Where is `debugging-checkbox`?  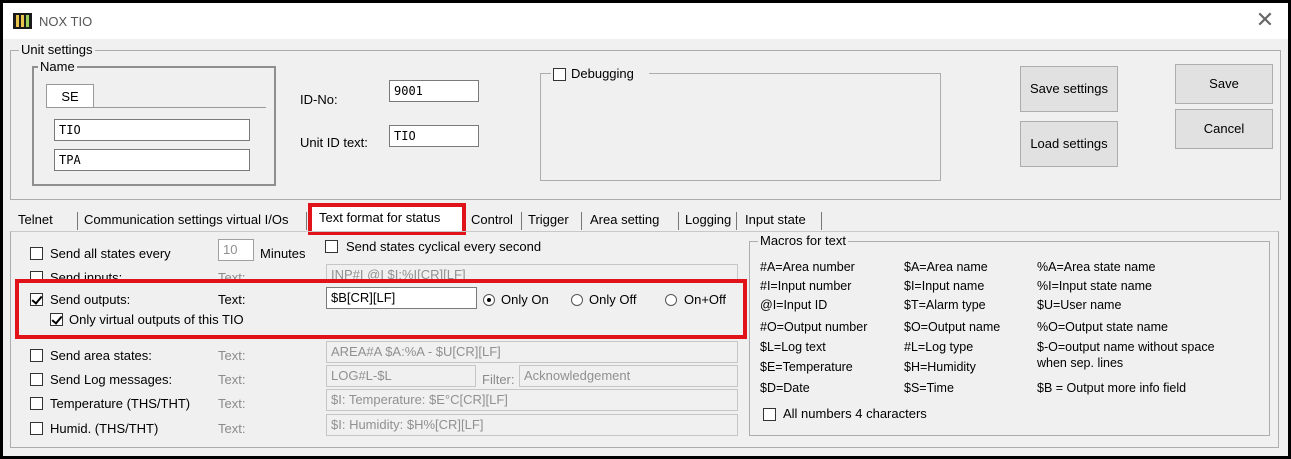
debugging-checkbox is located at coordinates (559, 74).